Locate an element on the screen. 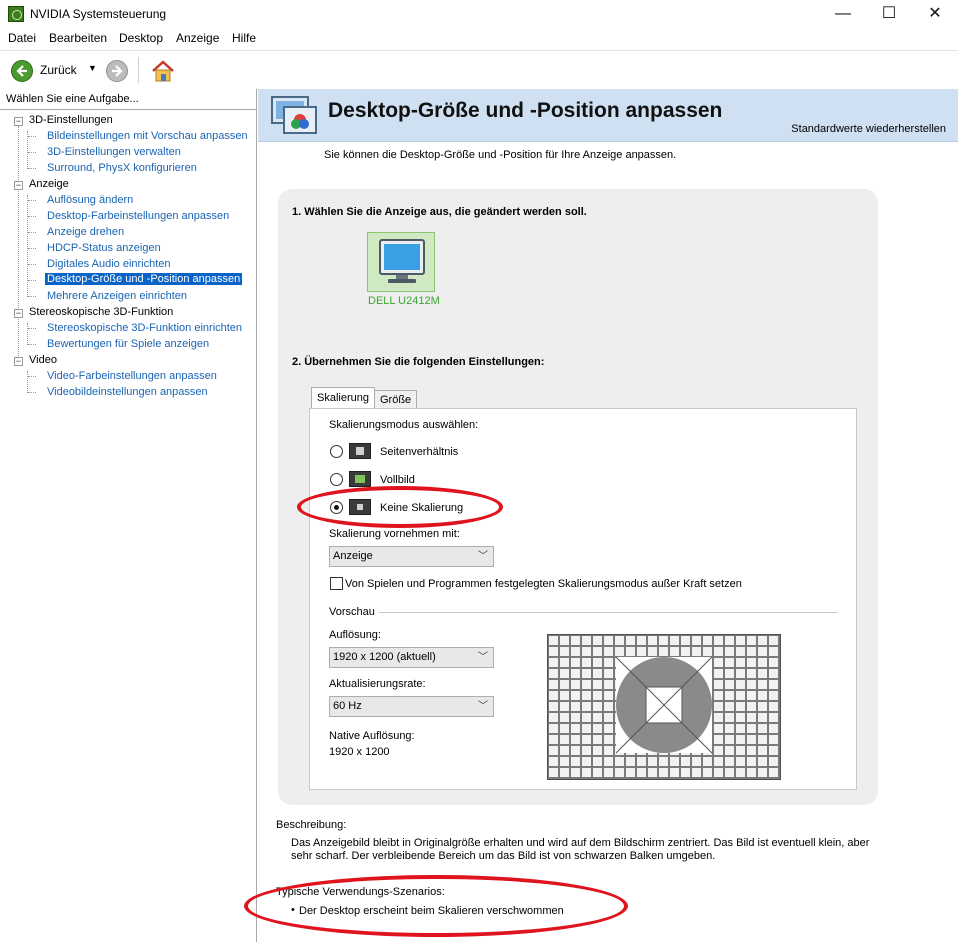 The width and height of the screenshot is (958, 942). menu-hilfe: Hilfe is located at coordinates (244, 38).